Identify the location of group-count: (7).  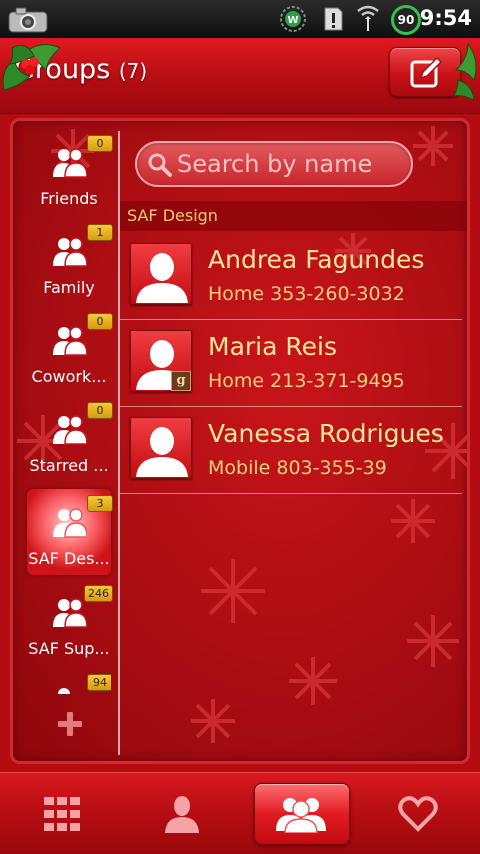
(133, 71).